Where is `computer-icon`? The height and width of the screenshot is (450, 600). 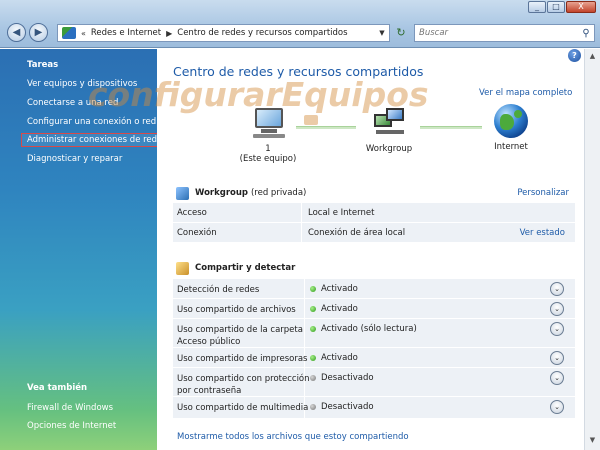 computer-icon is located at coordinates (268, 123).